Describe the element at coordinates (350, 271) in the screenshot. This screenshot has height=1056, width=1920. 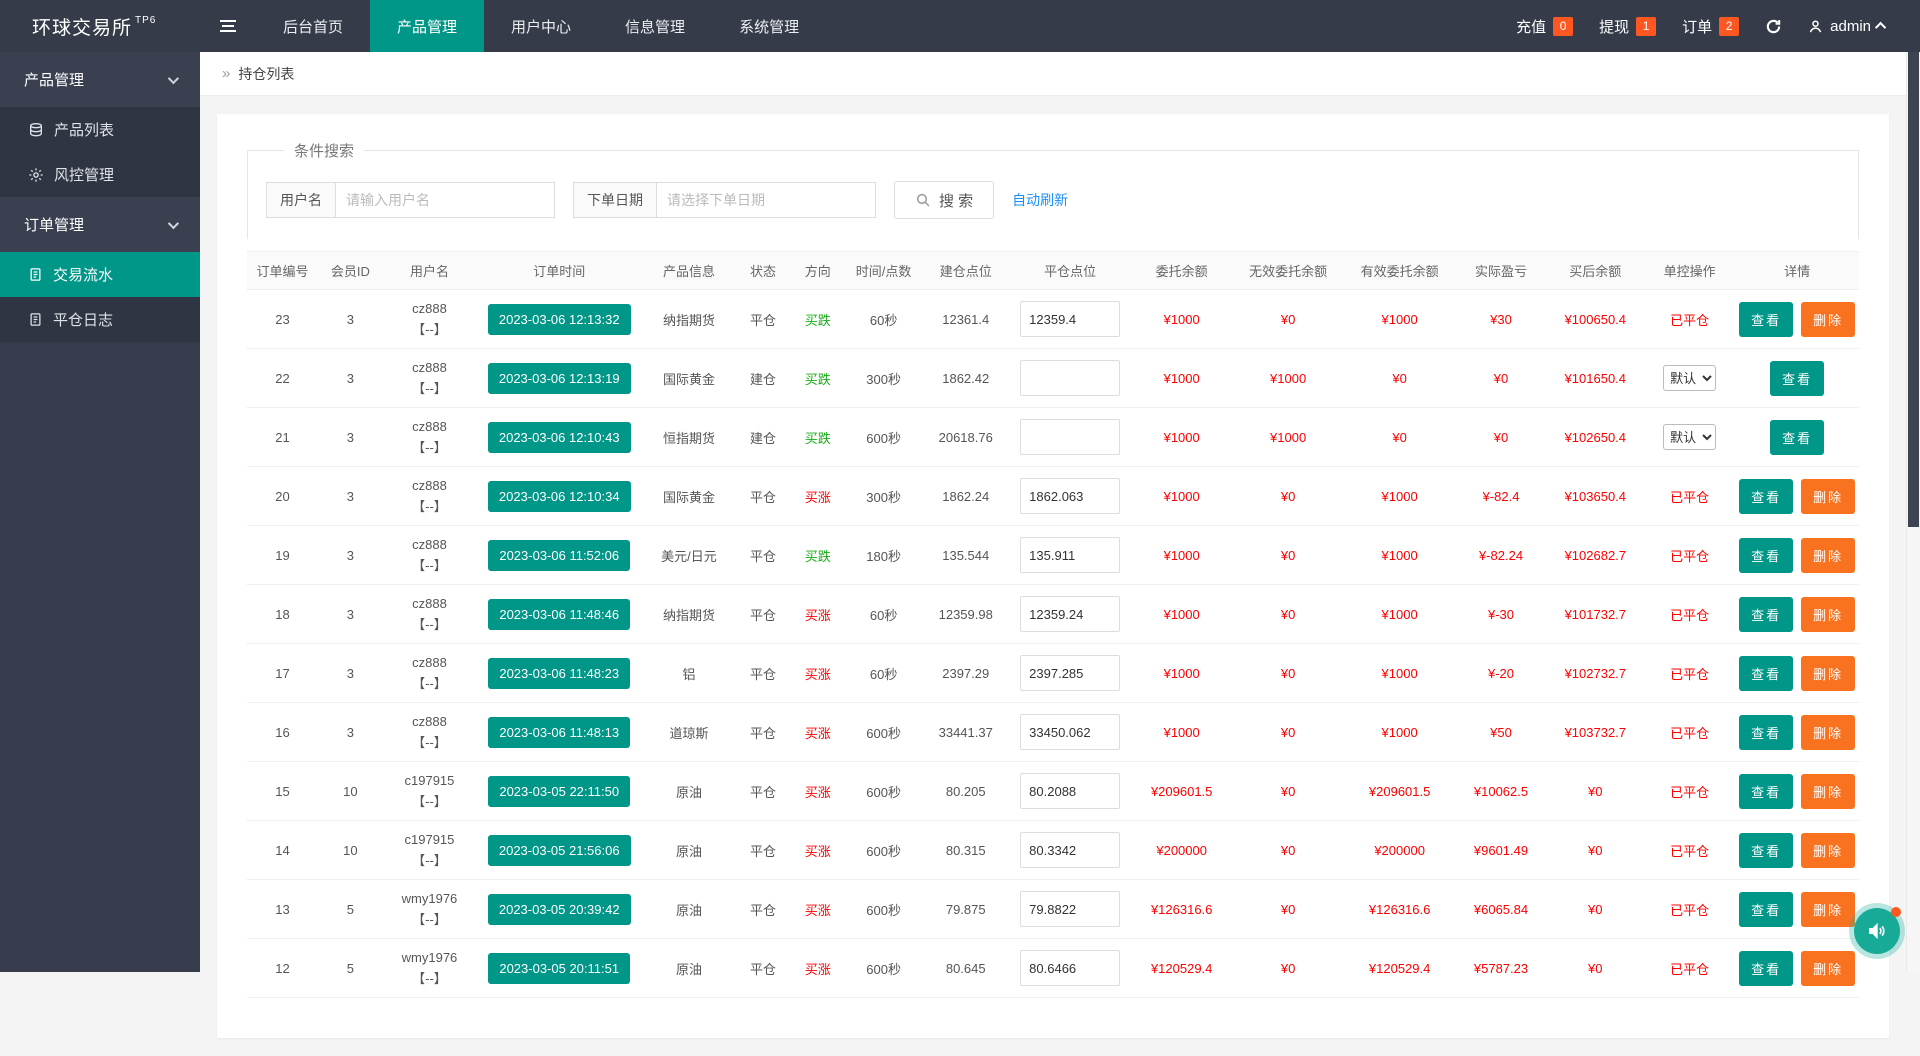
I see `column-header: 会员ID` at that location.